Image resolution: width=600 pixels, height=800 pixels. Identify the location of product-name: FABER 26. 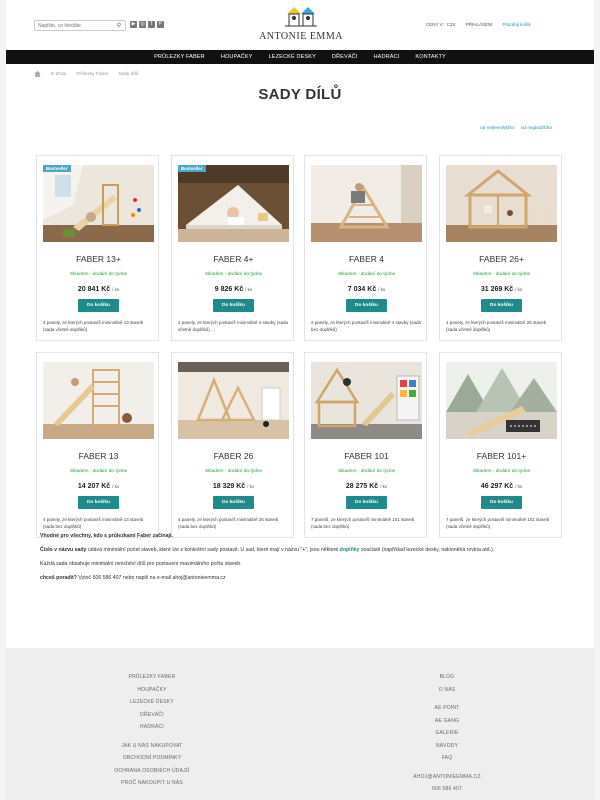
(233, 456).